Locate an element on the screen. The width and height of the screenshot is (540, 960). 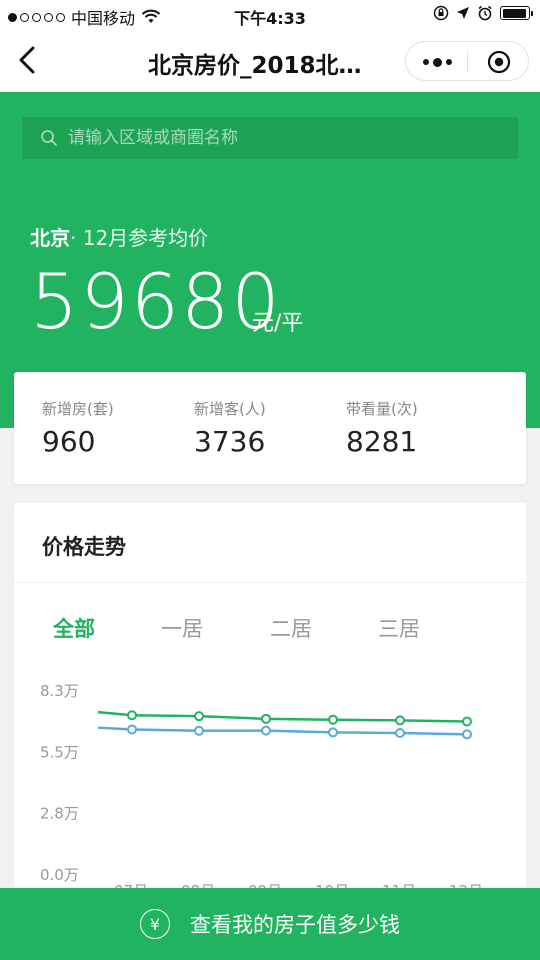
tab-all: 全部 is located at coordinates (74, 628).